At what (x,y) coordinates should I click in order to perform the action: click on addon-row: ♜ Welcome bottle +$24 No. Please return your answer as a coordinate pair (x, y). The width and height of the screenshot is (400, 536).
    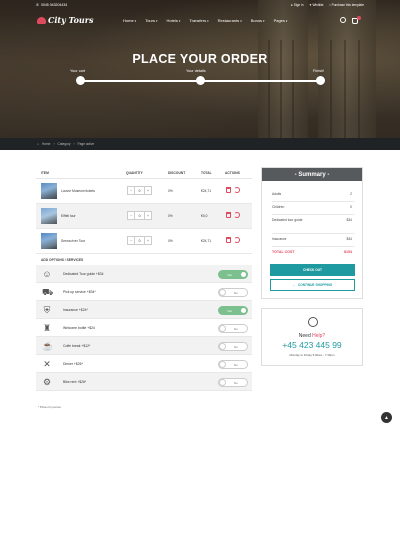
    Looking at the image, I should click on (144, 328).